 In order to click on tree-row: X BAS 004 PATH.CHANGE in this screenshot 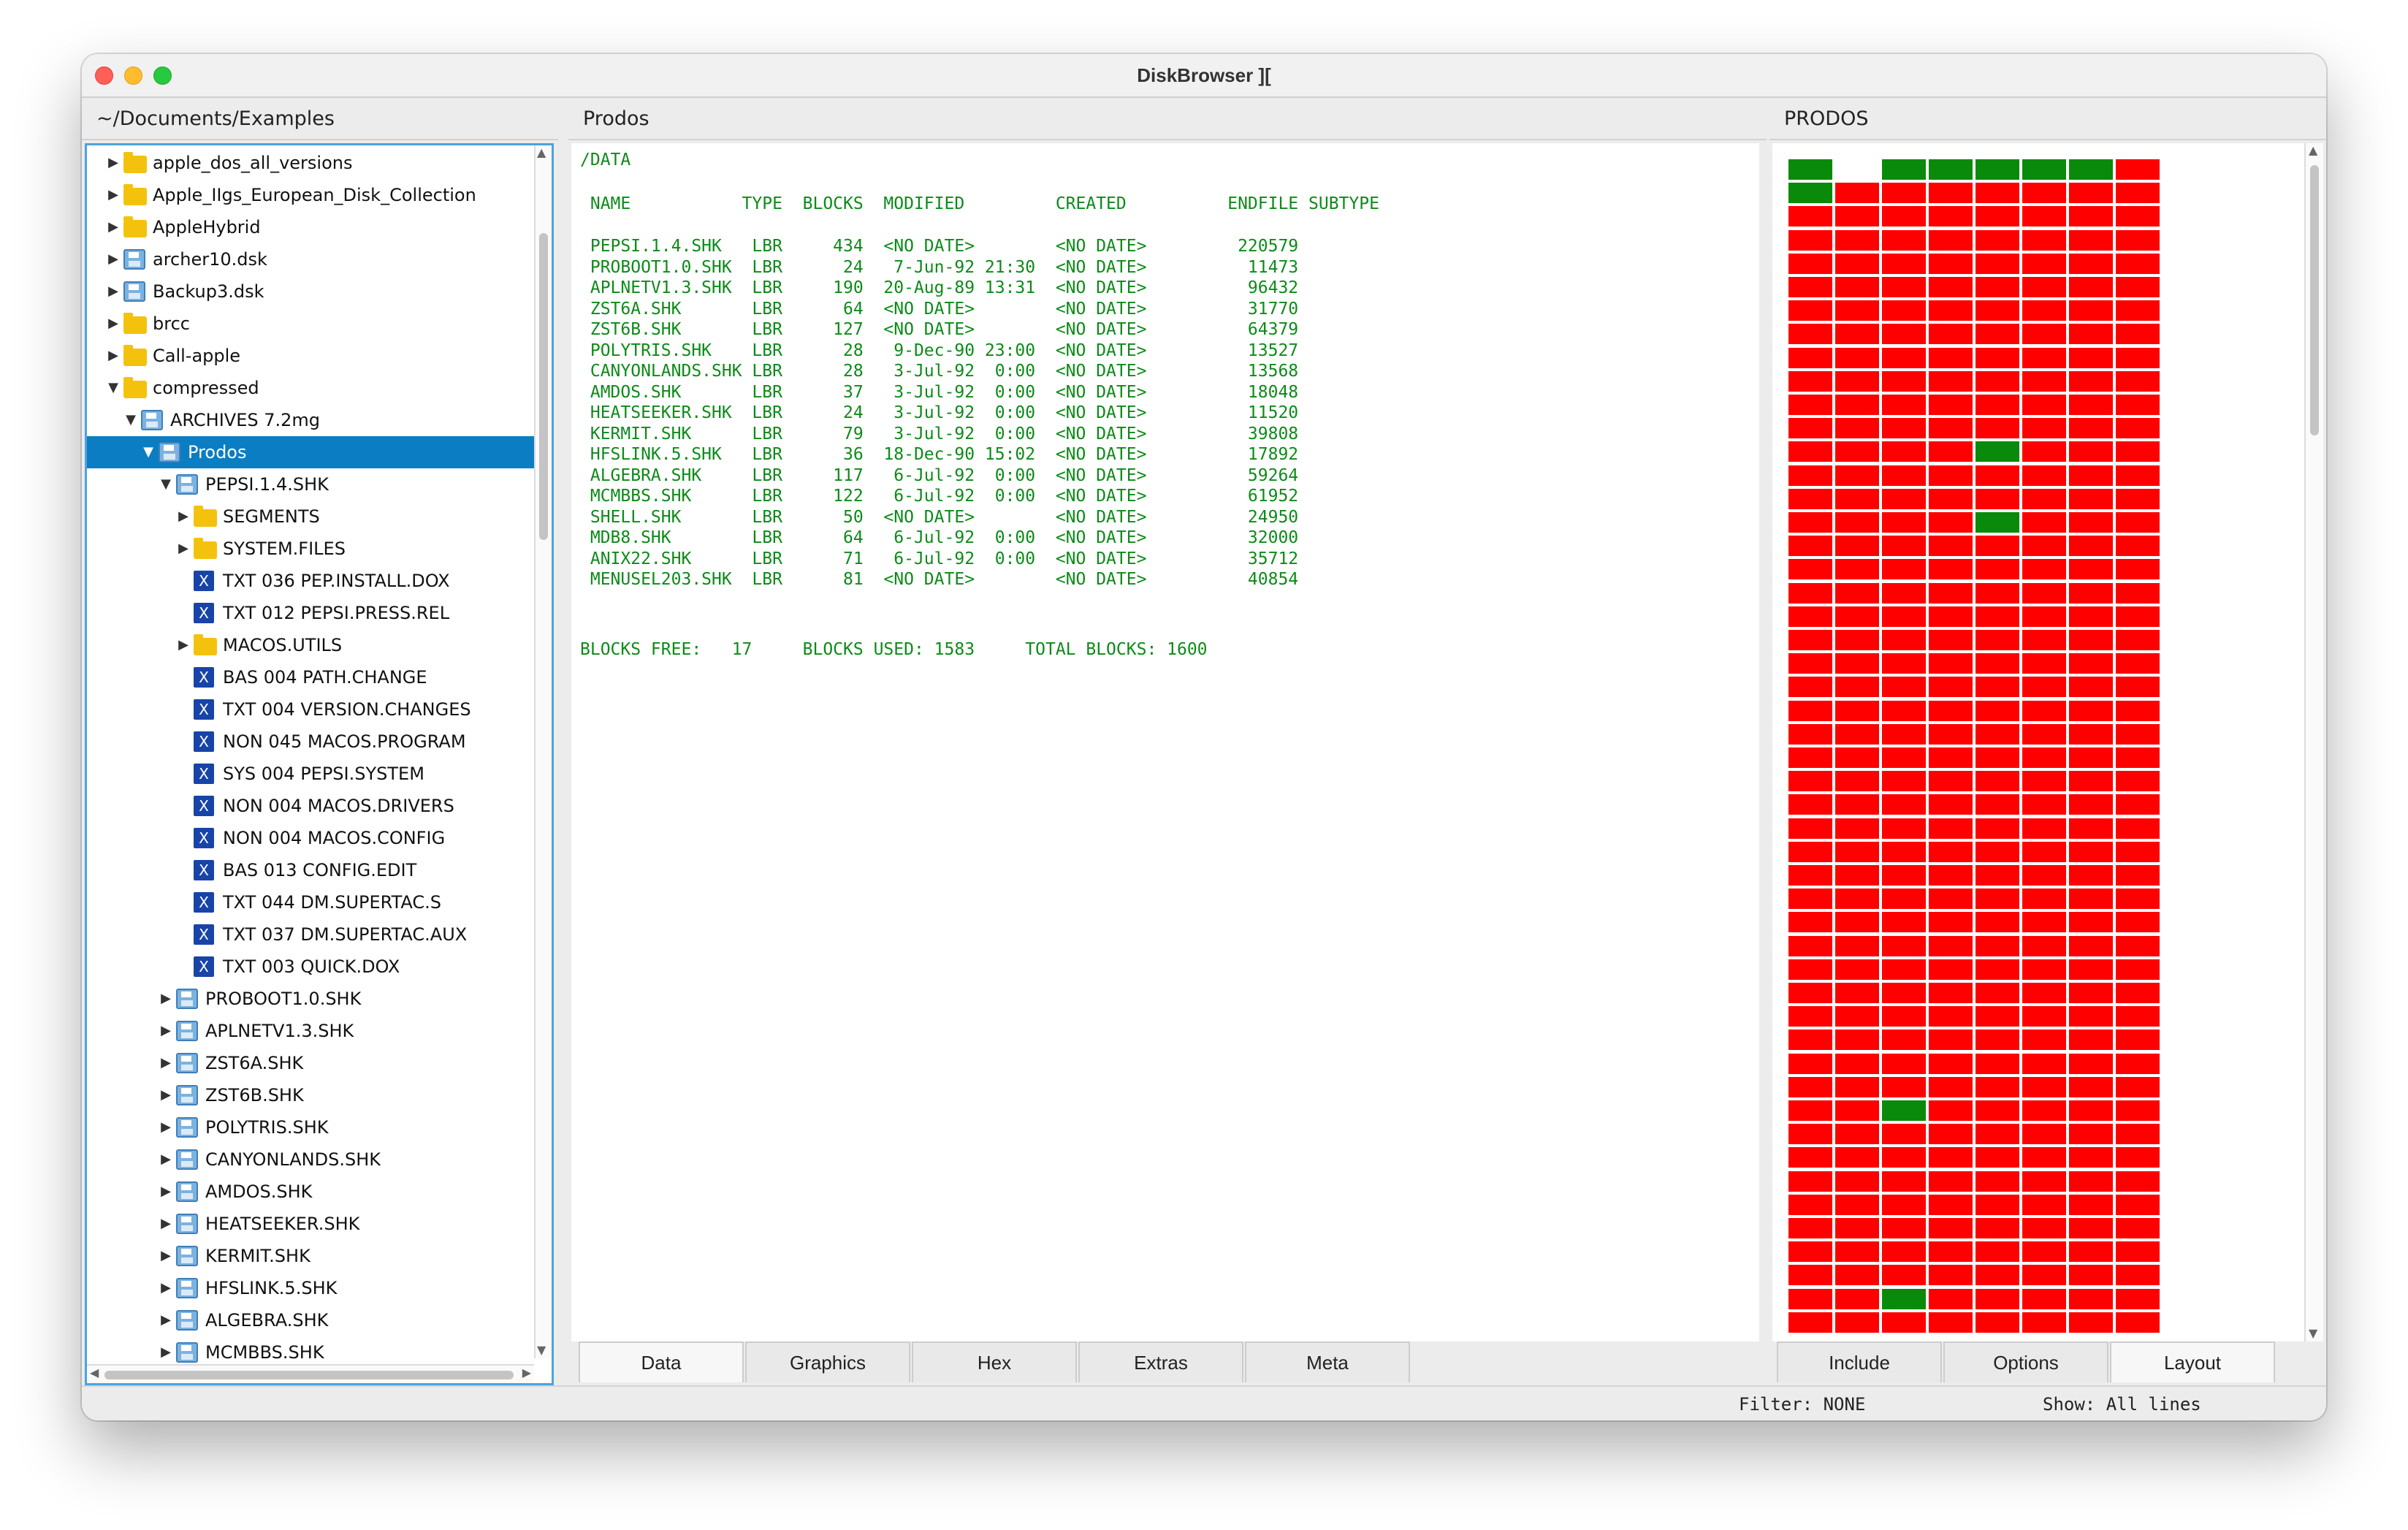, I will do `click(313, 677)`.